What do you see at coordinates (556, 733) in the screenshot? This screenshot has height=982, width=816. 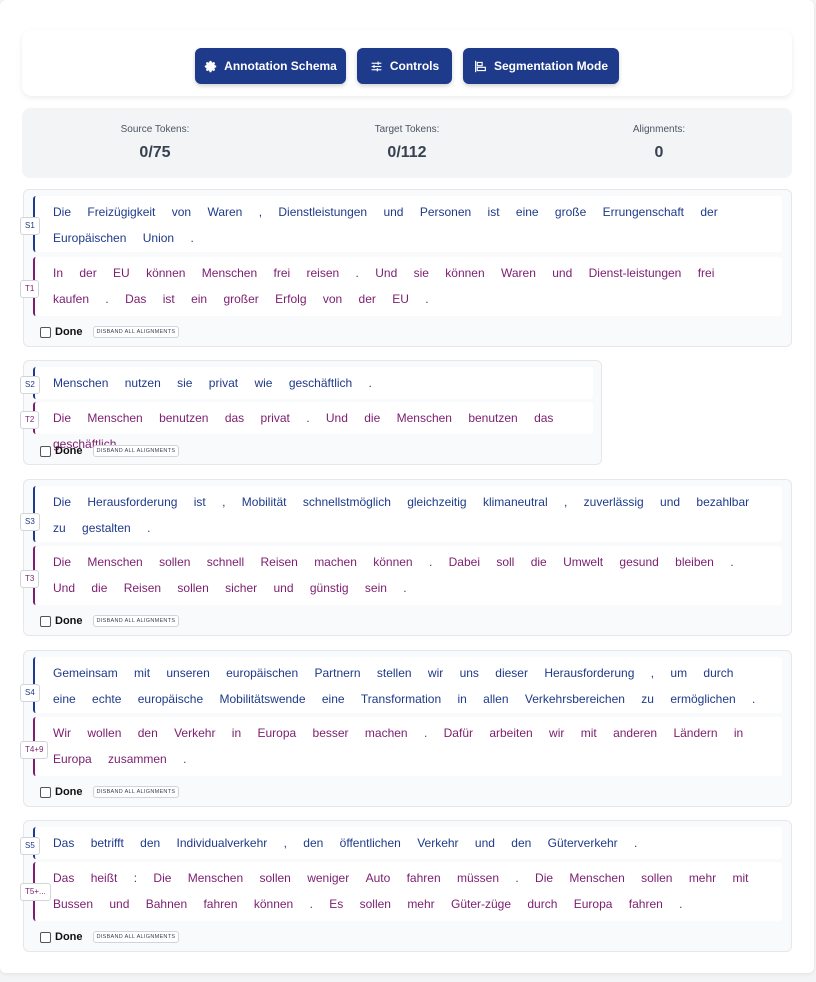 I see `target-token: wir` at bounding box center [556, 733].